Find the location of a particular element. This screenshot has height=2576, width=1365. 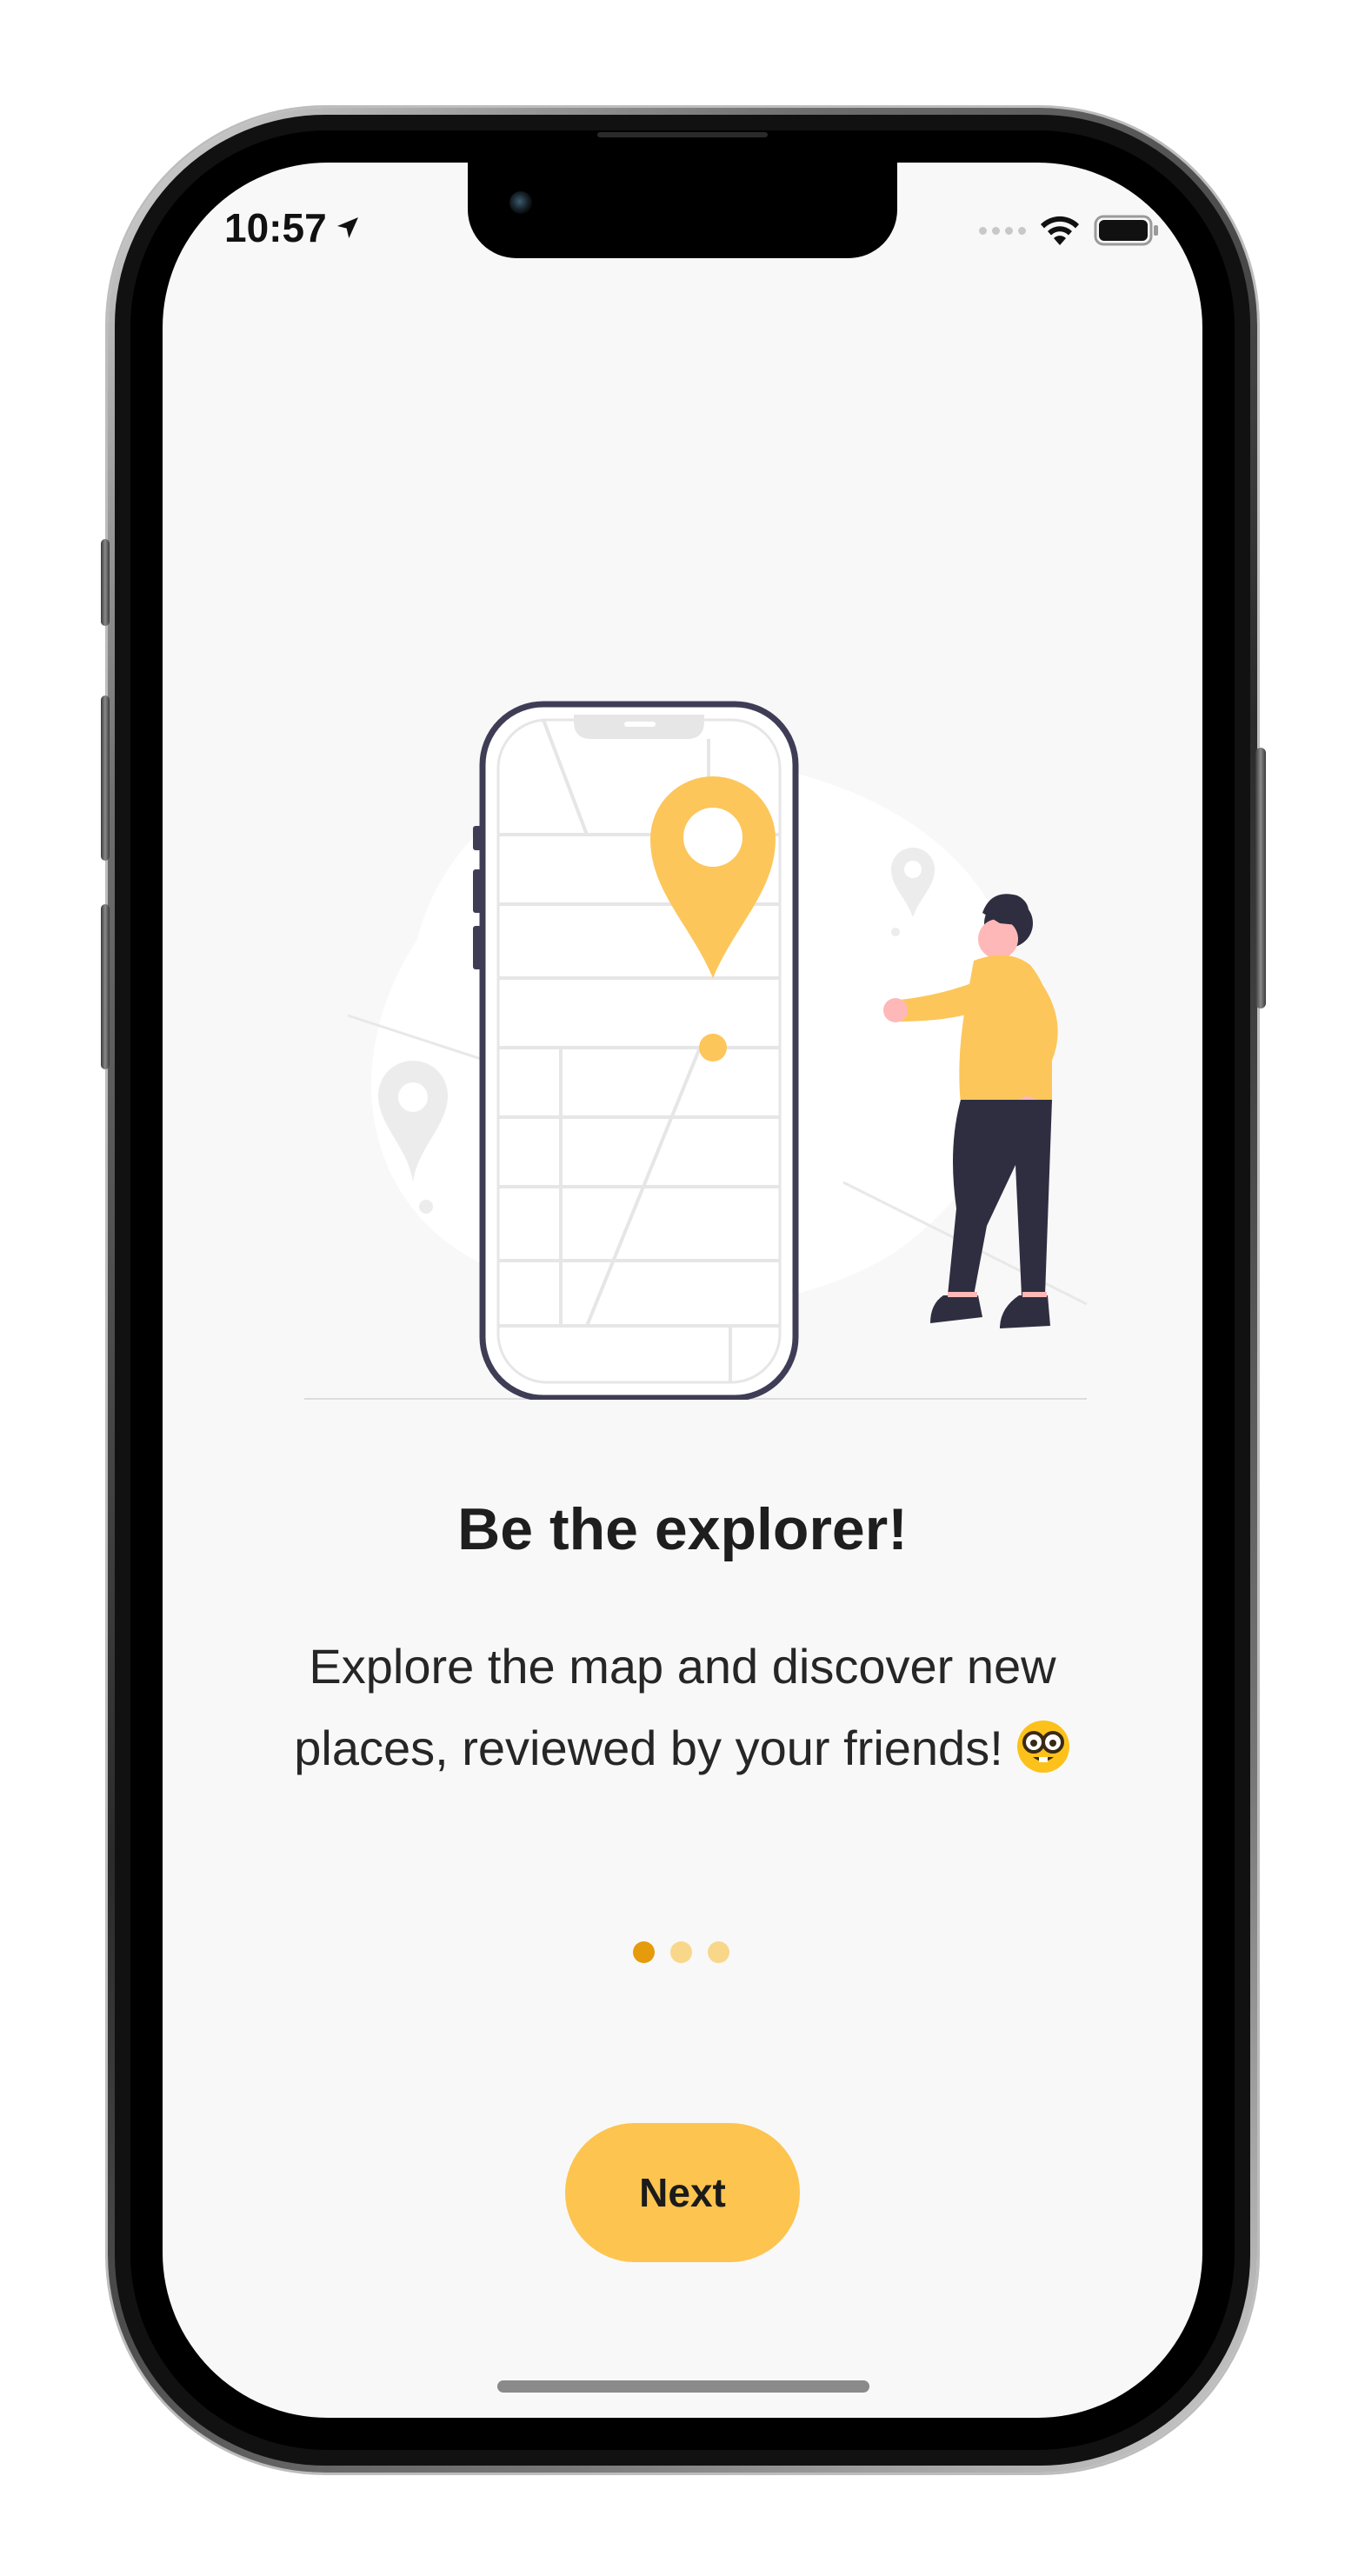

wifi-icon is located at coordinates (1060, 230).